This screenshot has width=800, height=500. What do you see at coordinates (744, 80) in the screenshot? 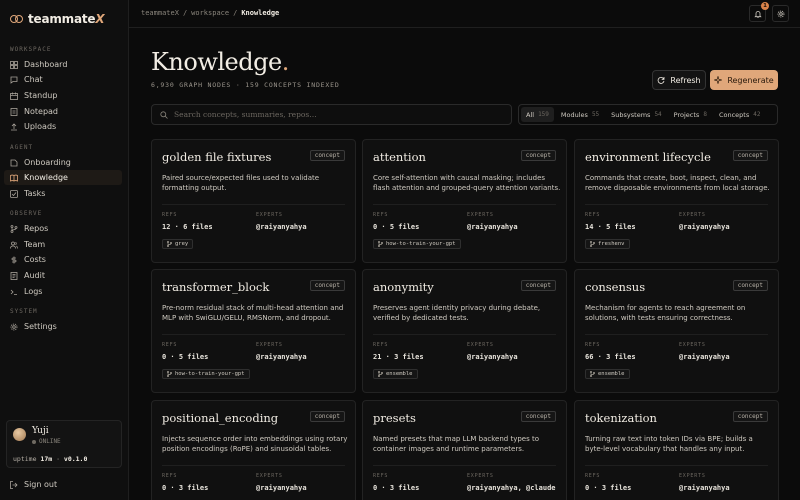
I see `regenerate-button: Regenerate` at bounding box center [744, 80].